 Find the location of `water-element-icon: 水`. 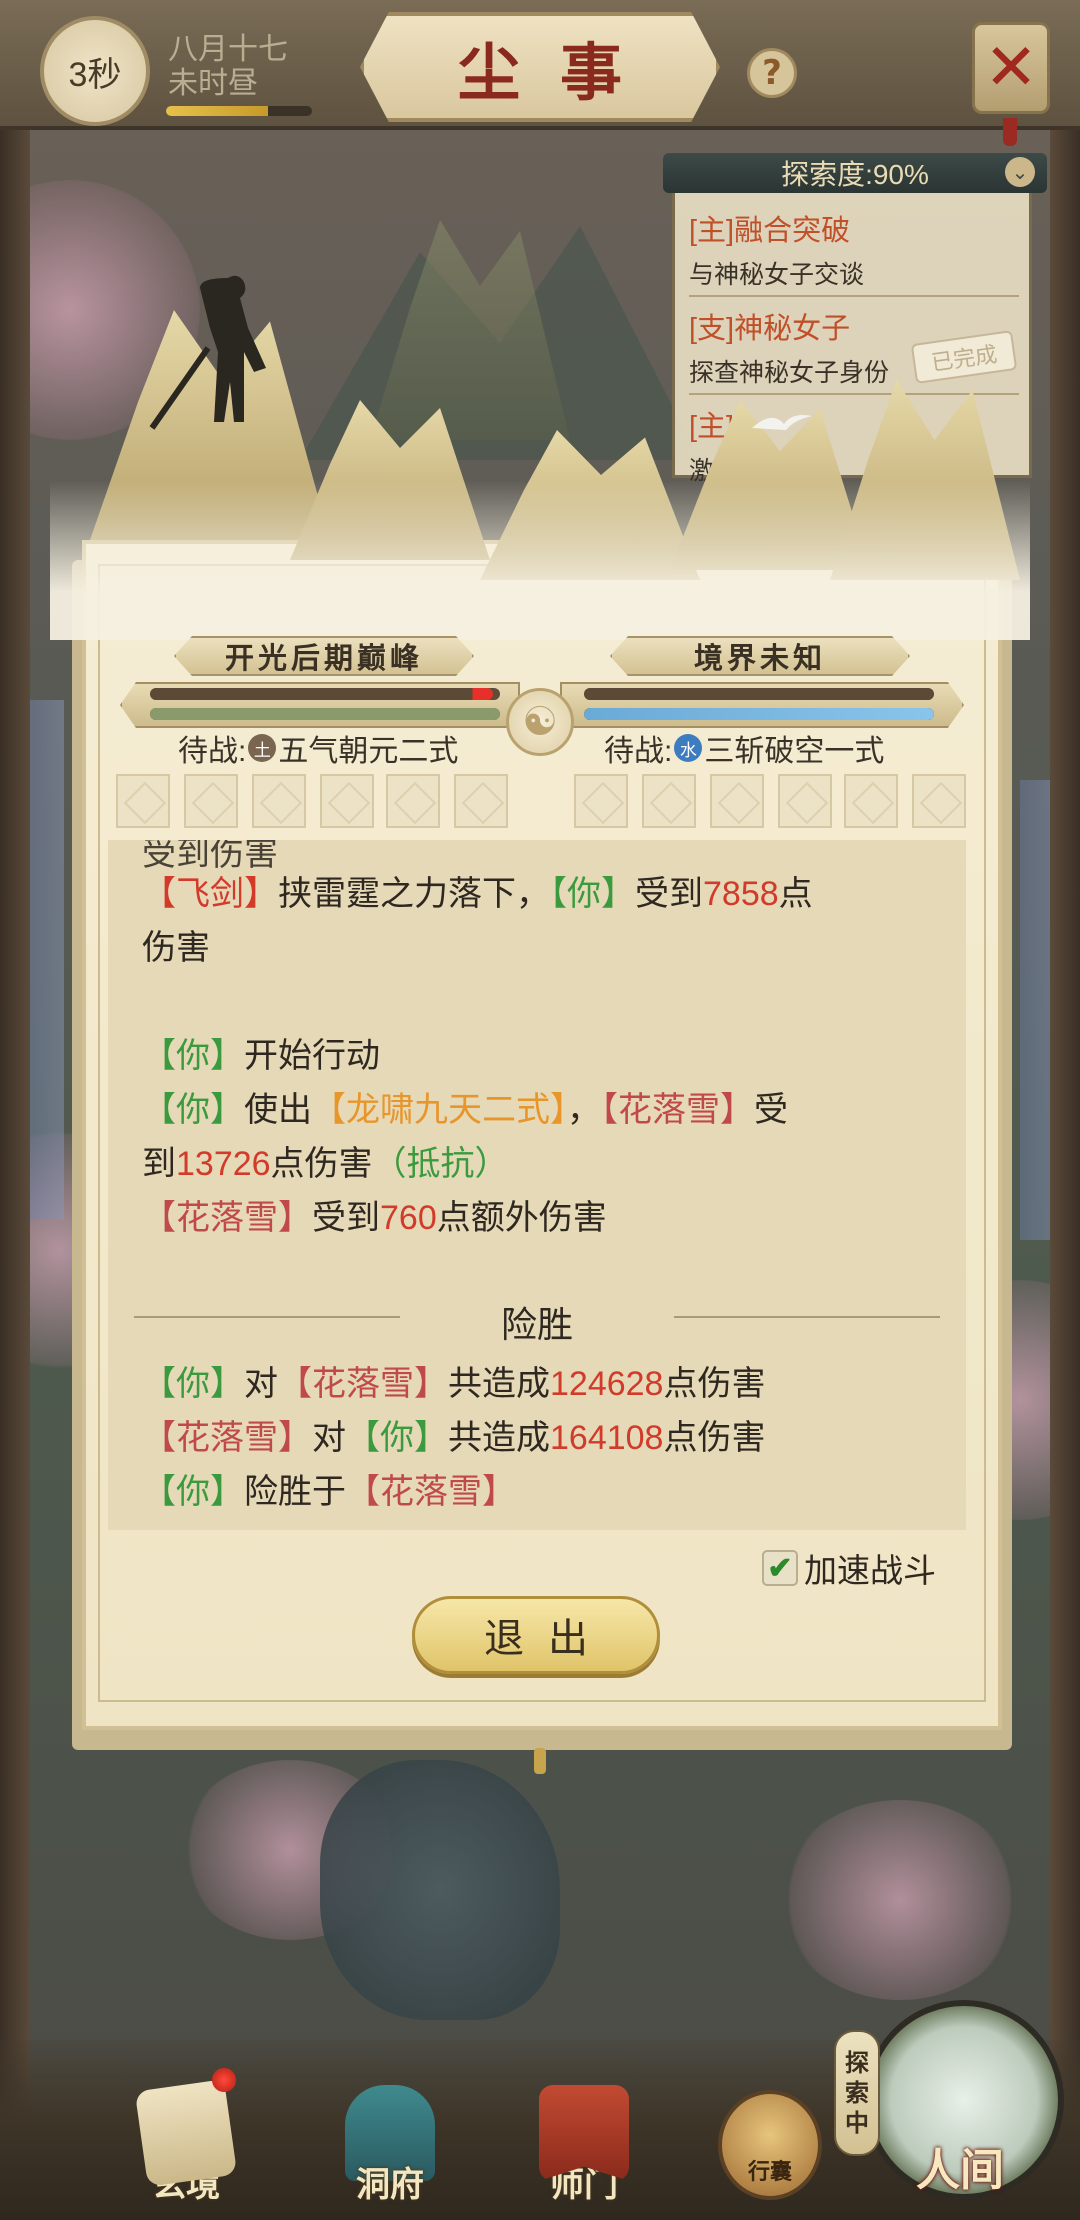

water-element-icon: 水 is located at coordinates (688, 748).